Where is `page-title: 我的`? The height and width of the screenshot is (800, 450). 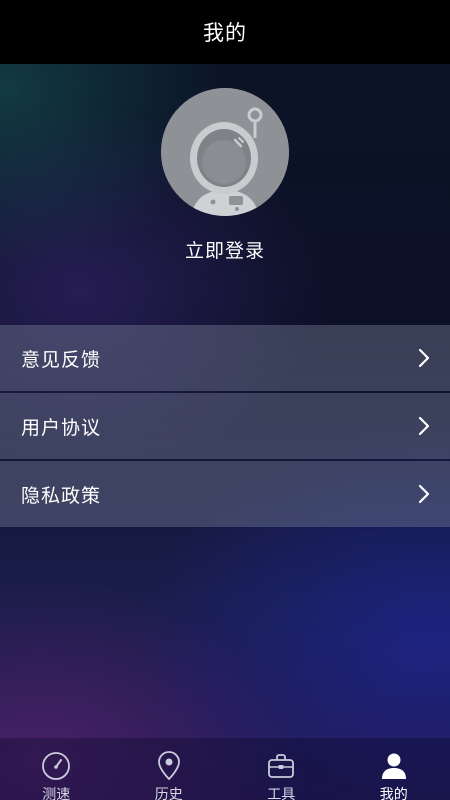
page-title: 我的 is located at coordinates (225, 33).